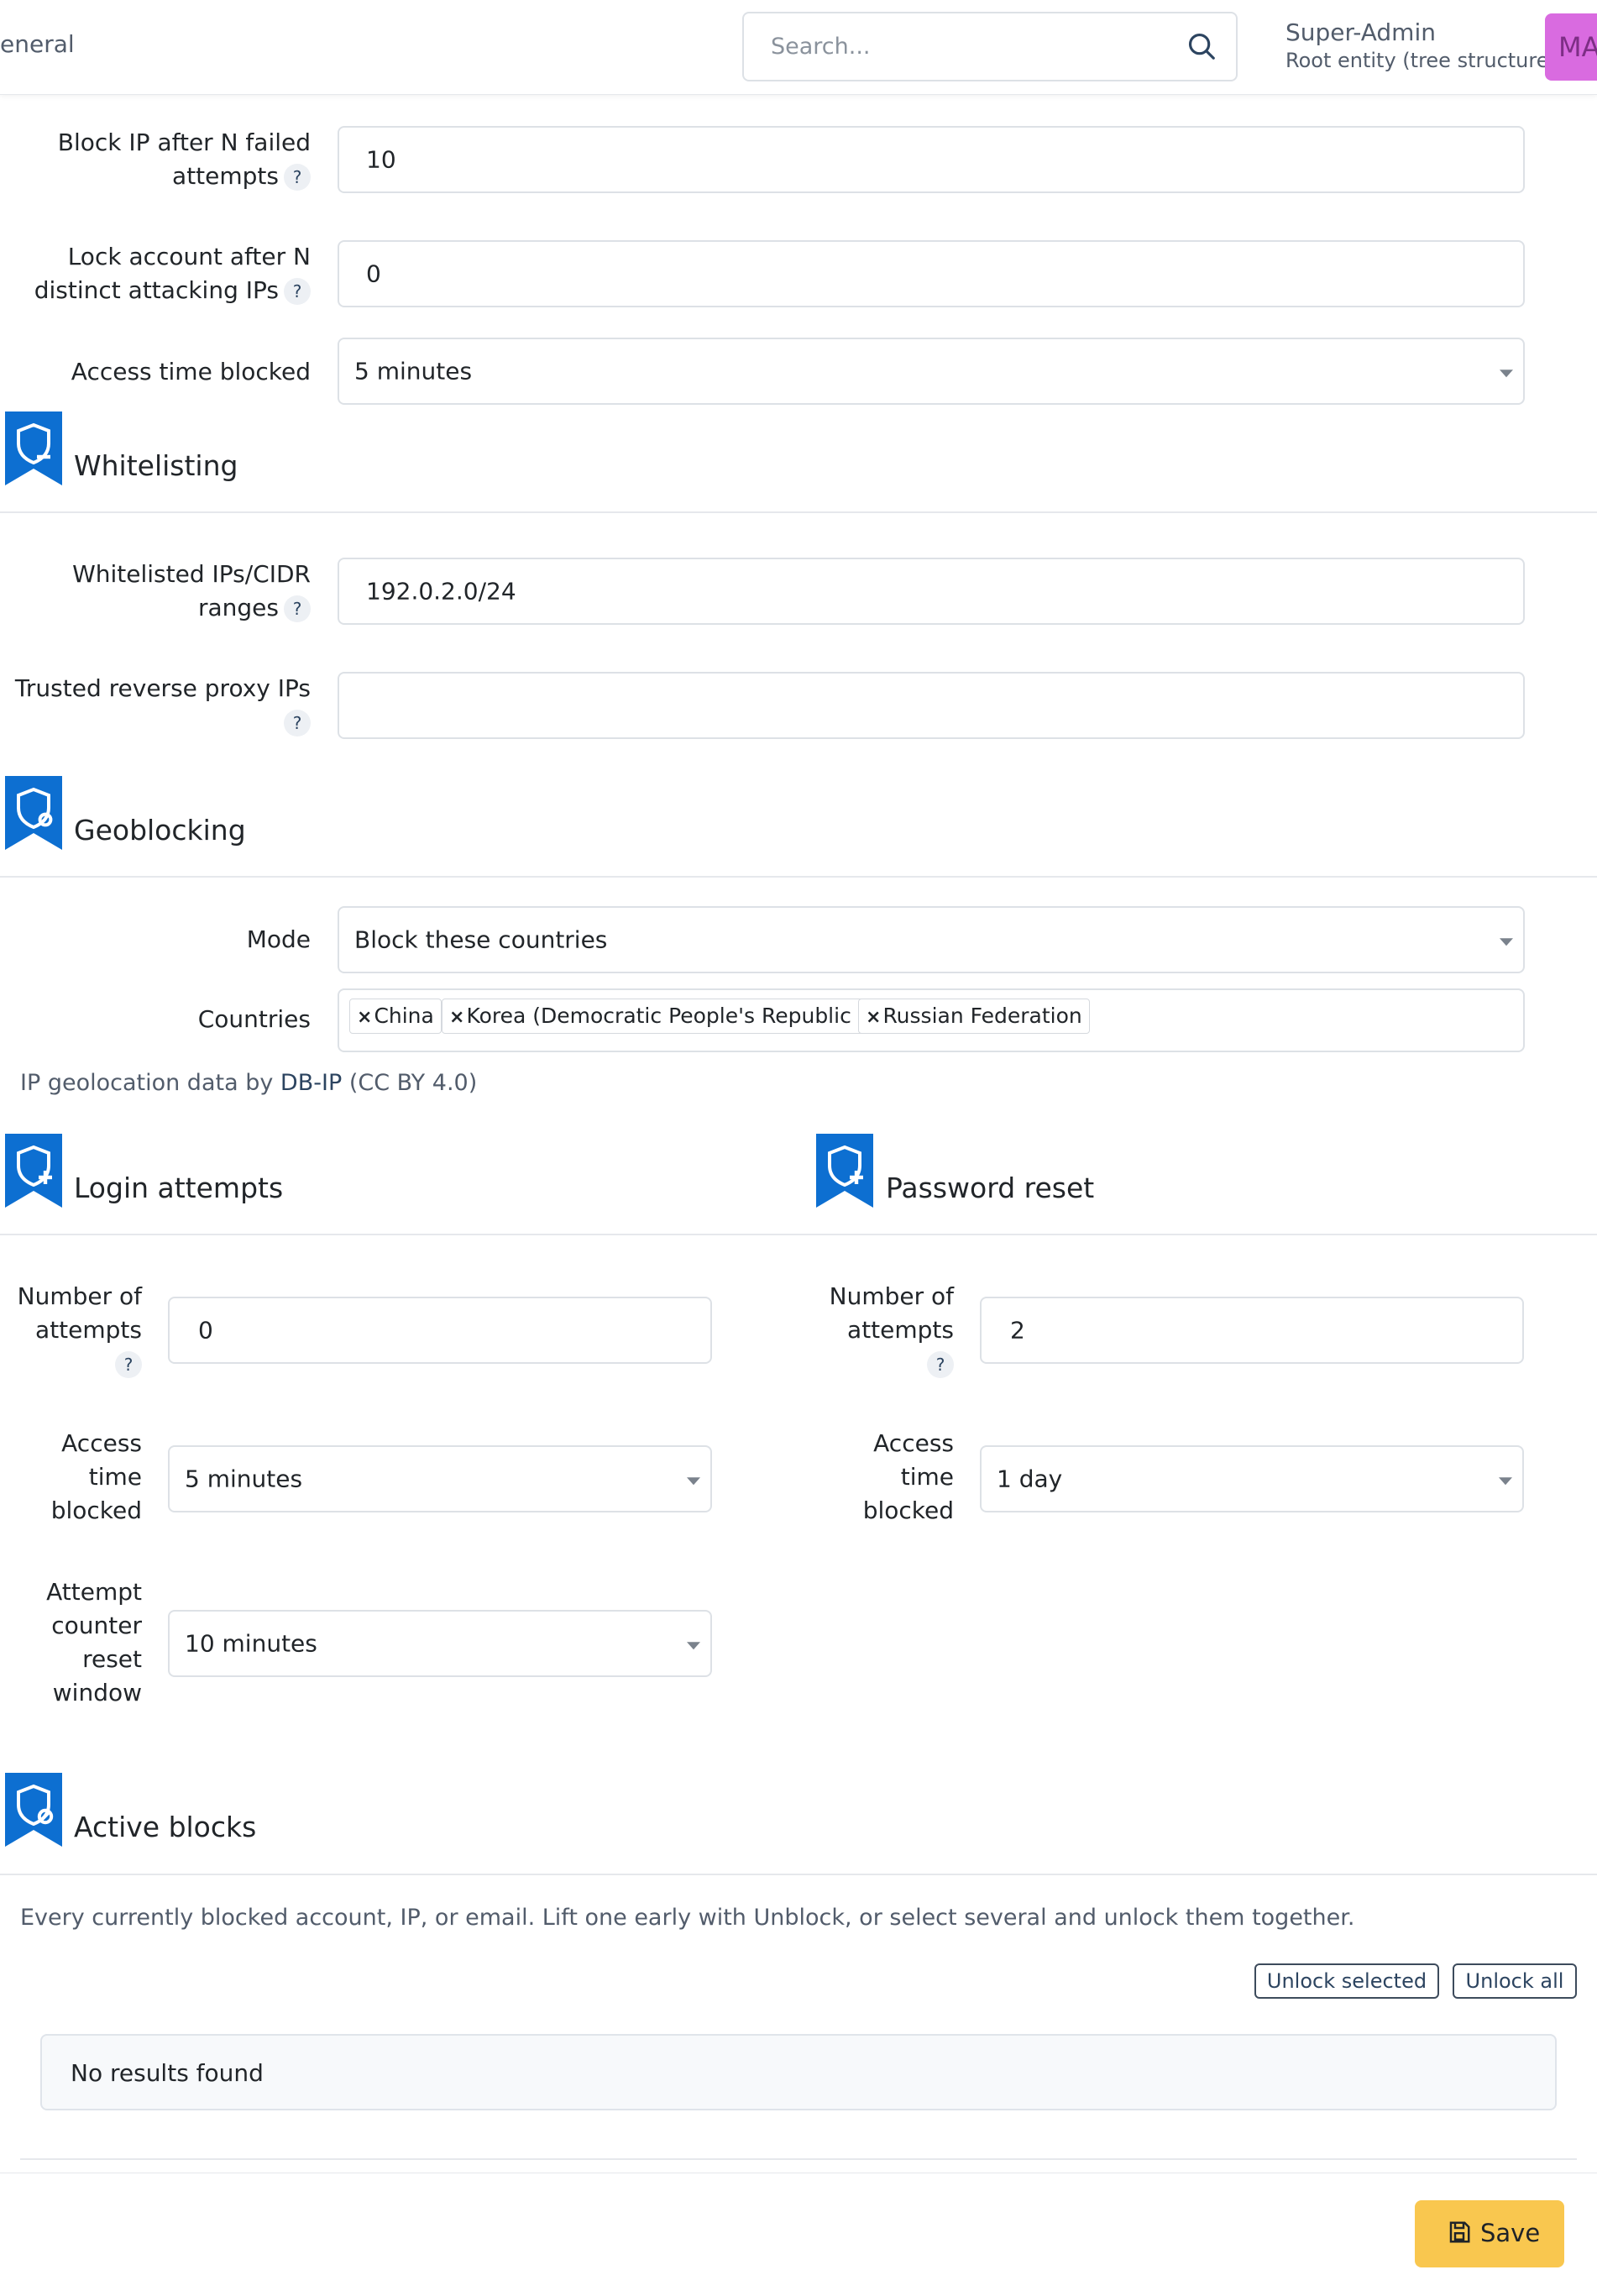 The image size is (1597, 2296). What do you see at coordinates (931, 939) in the screenshot?
I see `mode-select: Block these countries` at bounding box center [931, 939].